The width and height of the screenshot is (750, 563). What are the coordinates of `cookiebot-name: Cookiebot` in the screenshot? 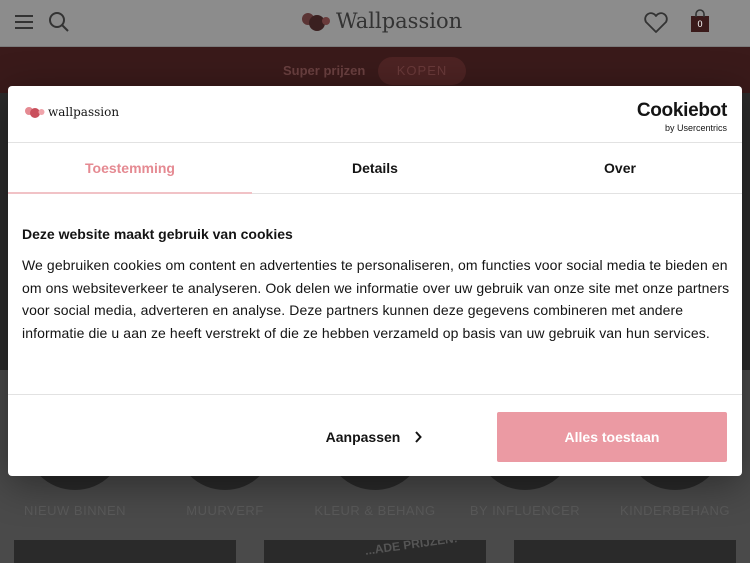 It's located at (681, 110).